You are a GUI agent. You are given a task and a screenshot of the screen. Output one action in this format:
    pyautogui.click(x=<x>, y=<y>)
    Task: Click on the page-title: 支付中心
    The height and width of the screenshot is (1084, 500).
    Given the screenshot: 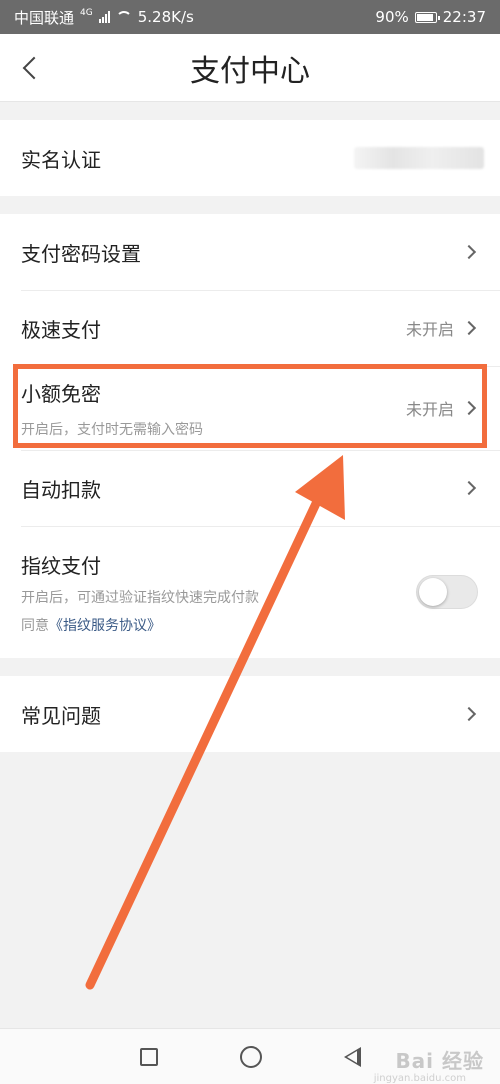 What is the action you would take?
    pyautogui.click(x=250, y=71)
    